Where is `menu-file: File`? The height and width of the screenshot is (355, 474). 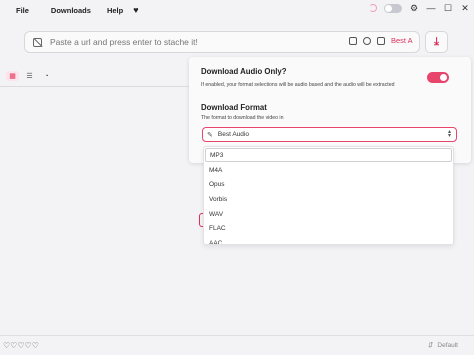
menu-file: File is located at coordinates (21, 10).